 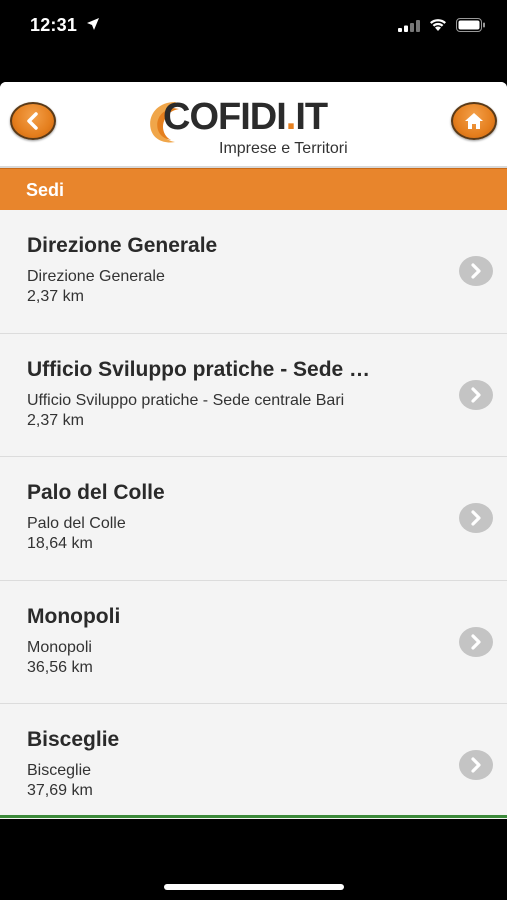 I want to click on section-header: Sedi, so click(x=253, y=189).